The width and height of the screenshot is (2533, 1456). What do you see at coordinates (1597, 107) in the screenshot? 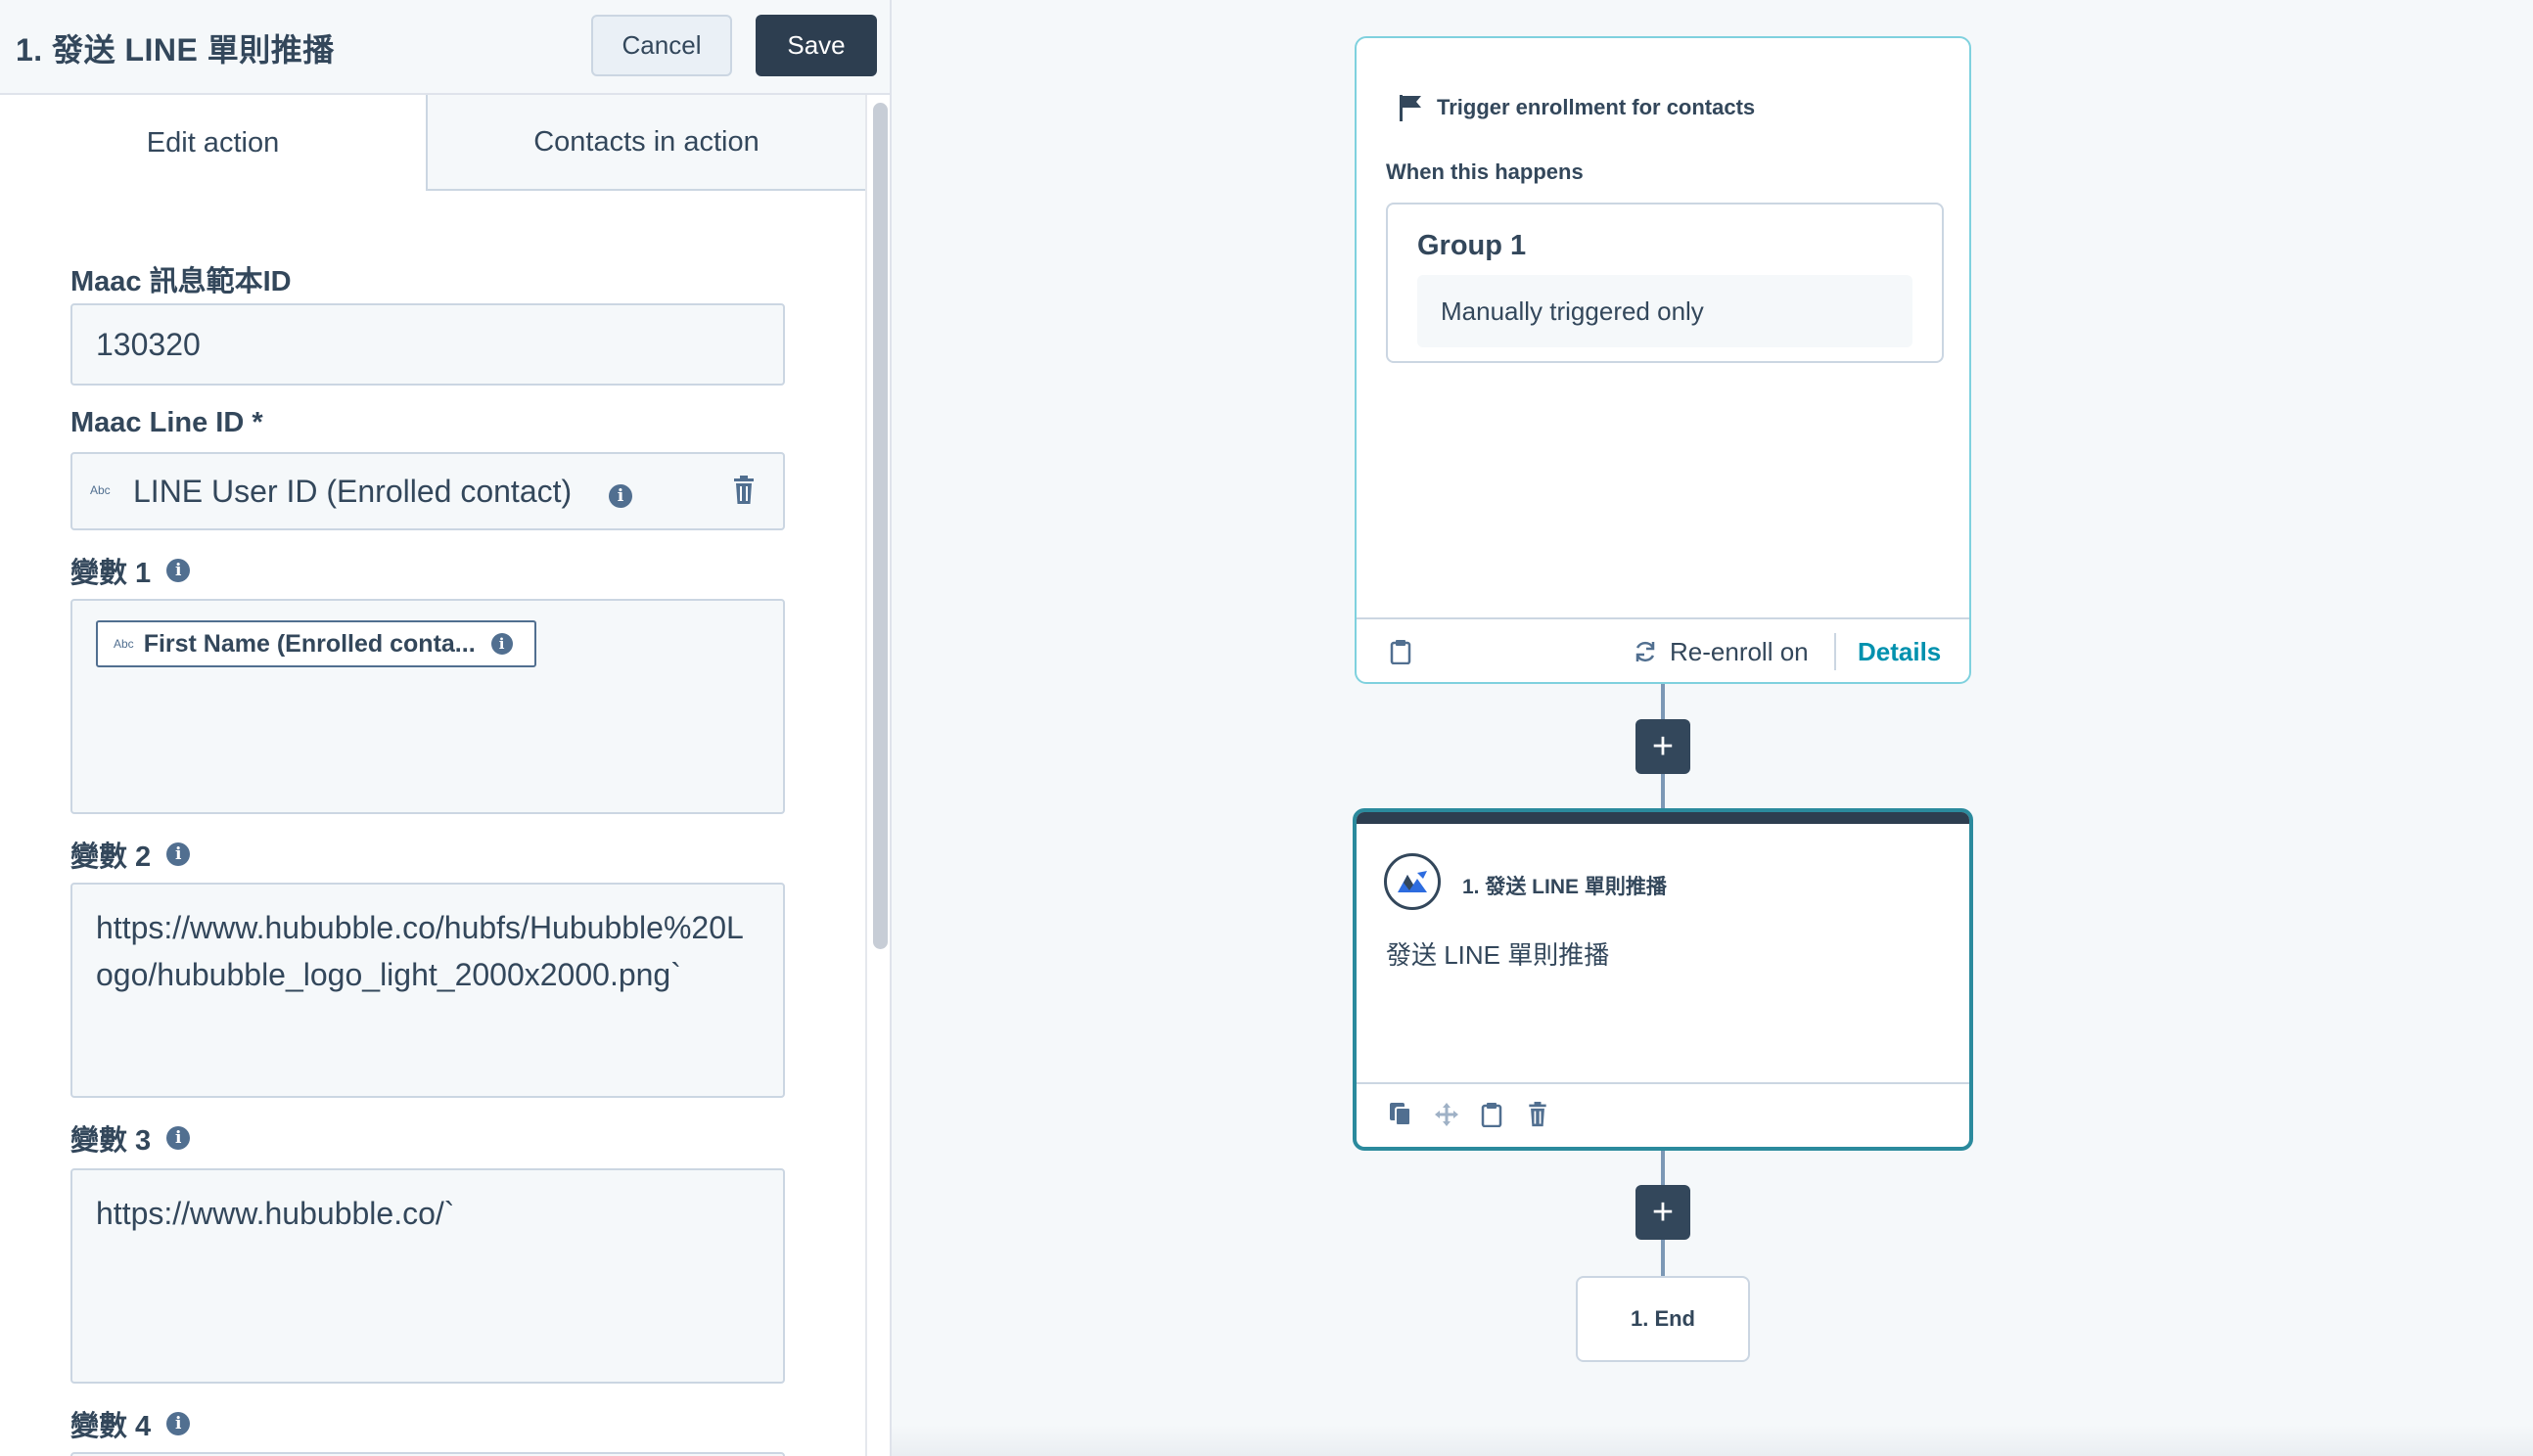
I see `trigger-heading-text: Trigger enrollment for contacts` at bounding box center [1597, 107].